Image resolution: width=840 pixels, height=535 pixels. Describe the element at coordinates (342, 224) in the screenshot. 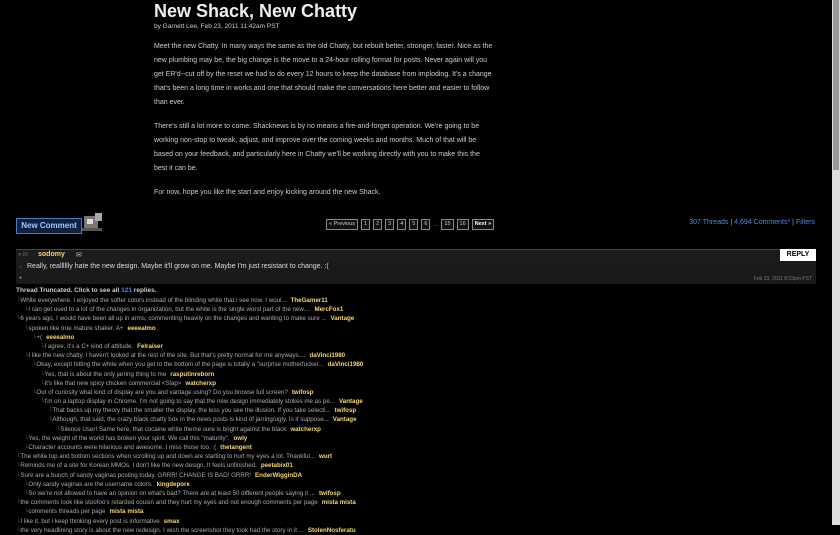

I see `previous-page-button: « Previous` at that location.